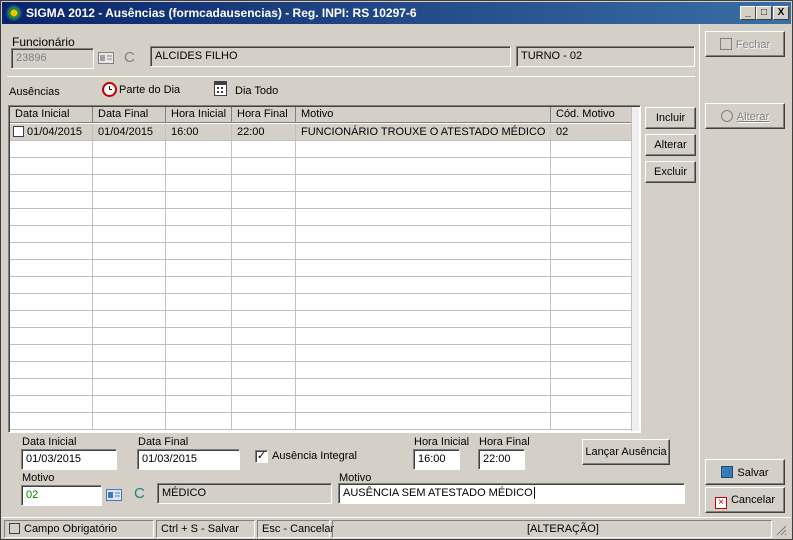 Image resolution: width=793 pixels, height=540 pixels. I want to click on cancelar-button: × Cancelar, so click(745, 500).